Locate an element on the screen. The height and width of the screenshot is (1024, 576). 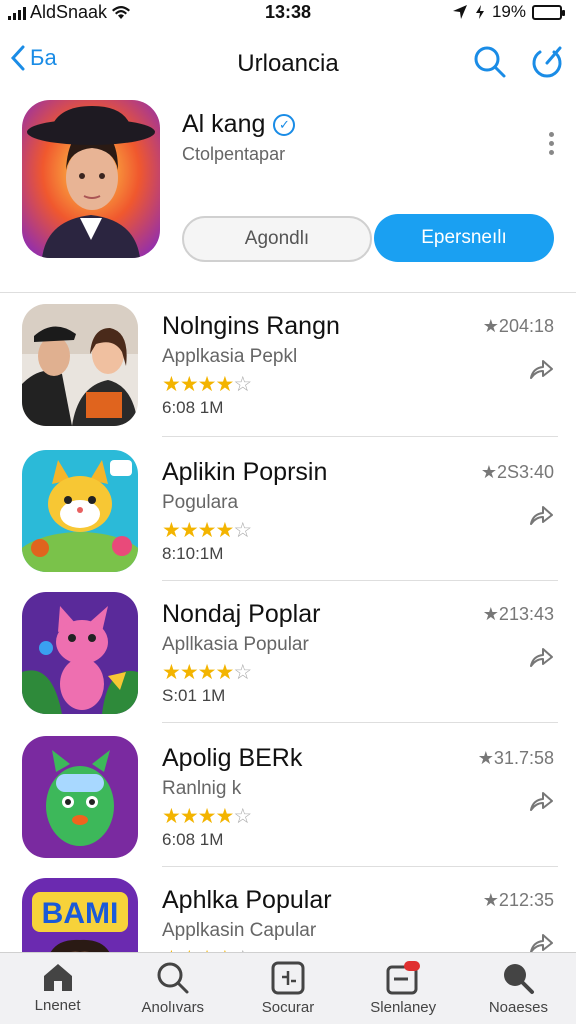
app-subtitle: Ranlnig k is located at coordinates (202, 788).